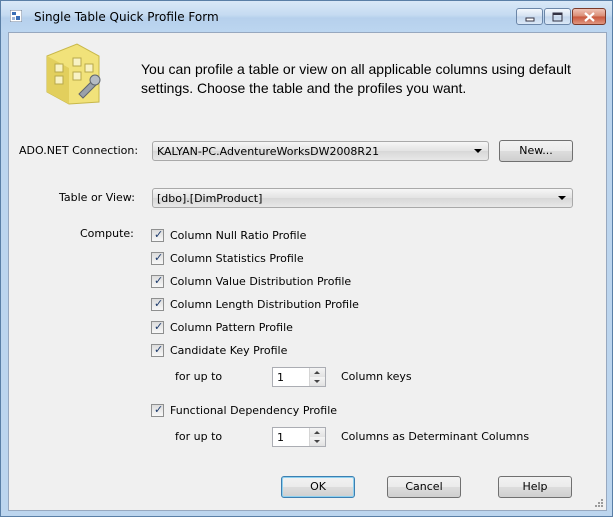  Describe the element at coordinates (435, 436) in the screenshot. I see `determinant-columns-label: Columns as Determinant Columns` at that location.